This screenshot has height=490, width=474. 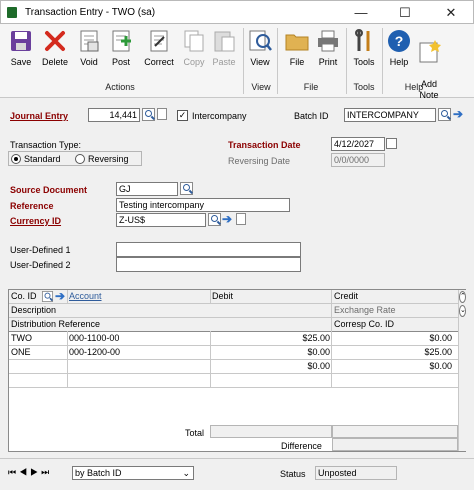 What do you see at coordinates (227, 219) in the screenshot?
I see `currency-id-expand-icon: ➔` at bounding box center [227, 219].